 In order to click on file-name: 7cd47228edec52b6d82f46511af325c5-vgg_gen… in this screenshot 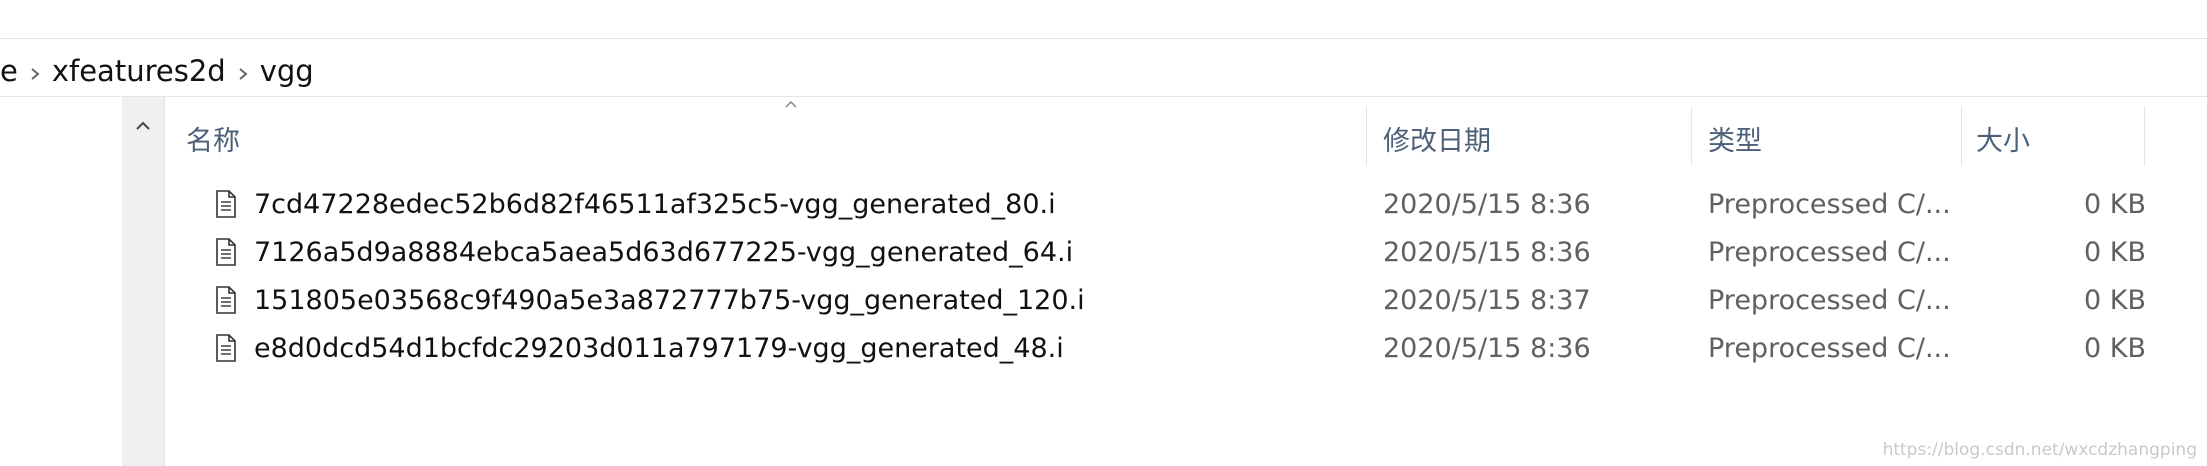, I will do `click(655, 204)`.